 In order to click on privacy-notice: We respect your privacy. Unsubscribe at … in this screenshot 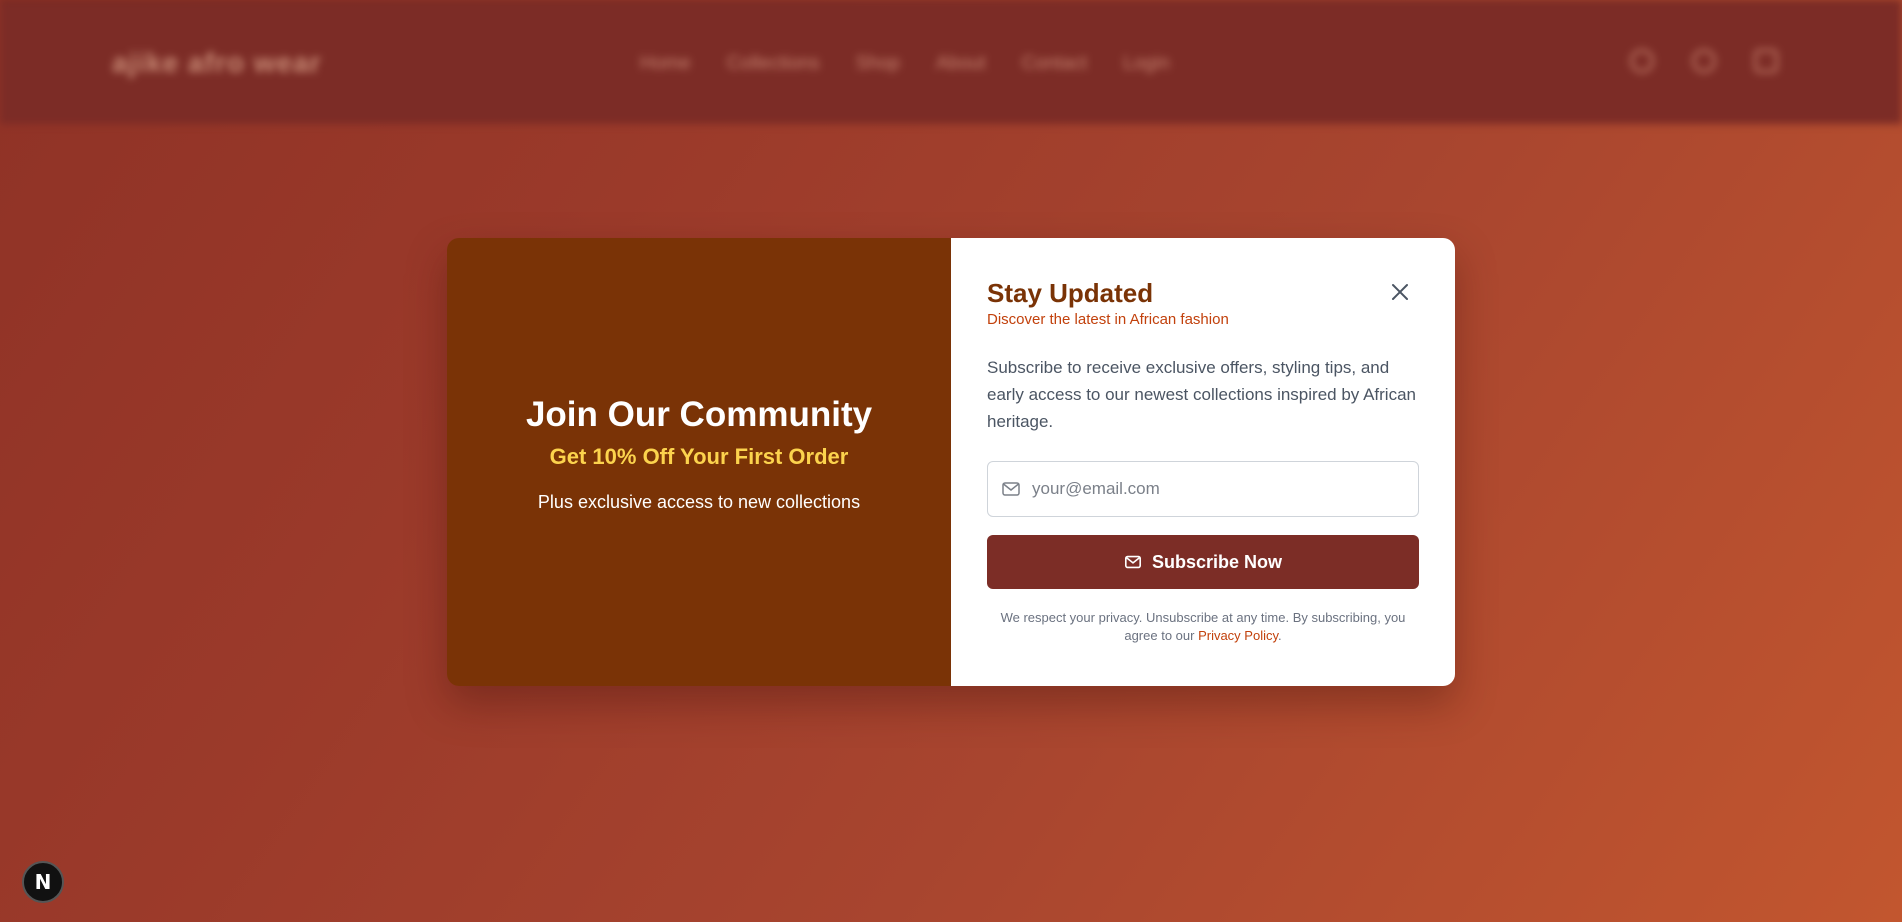, I will do `click(1203, 627)`.